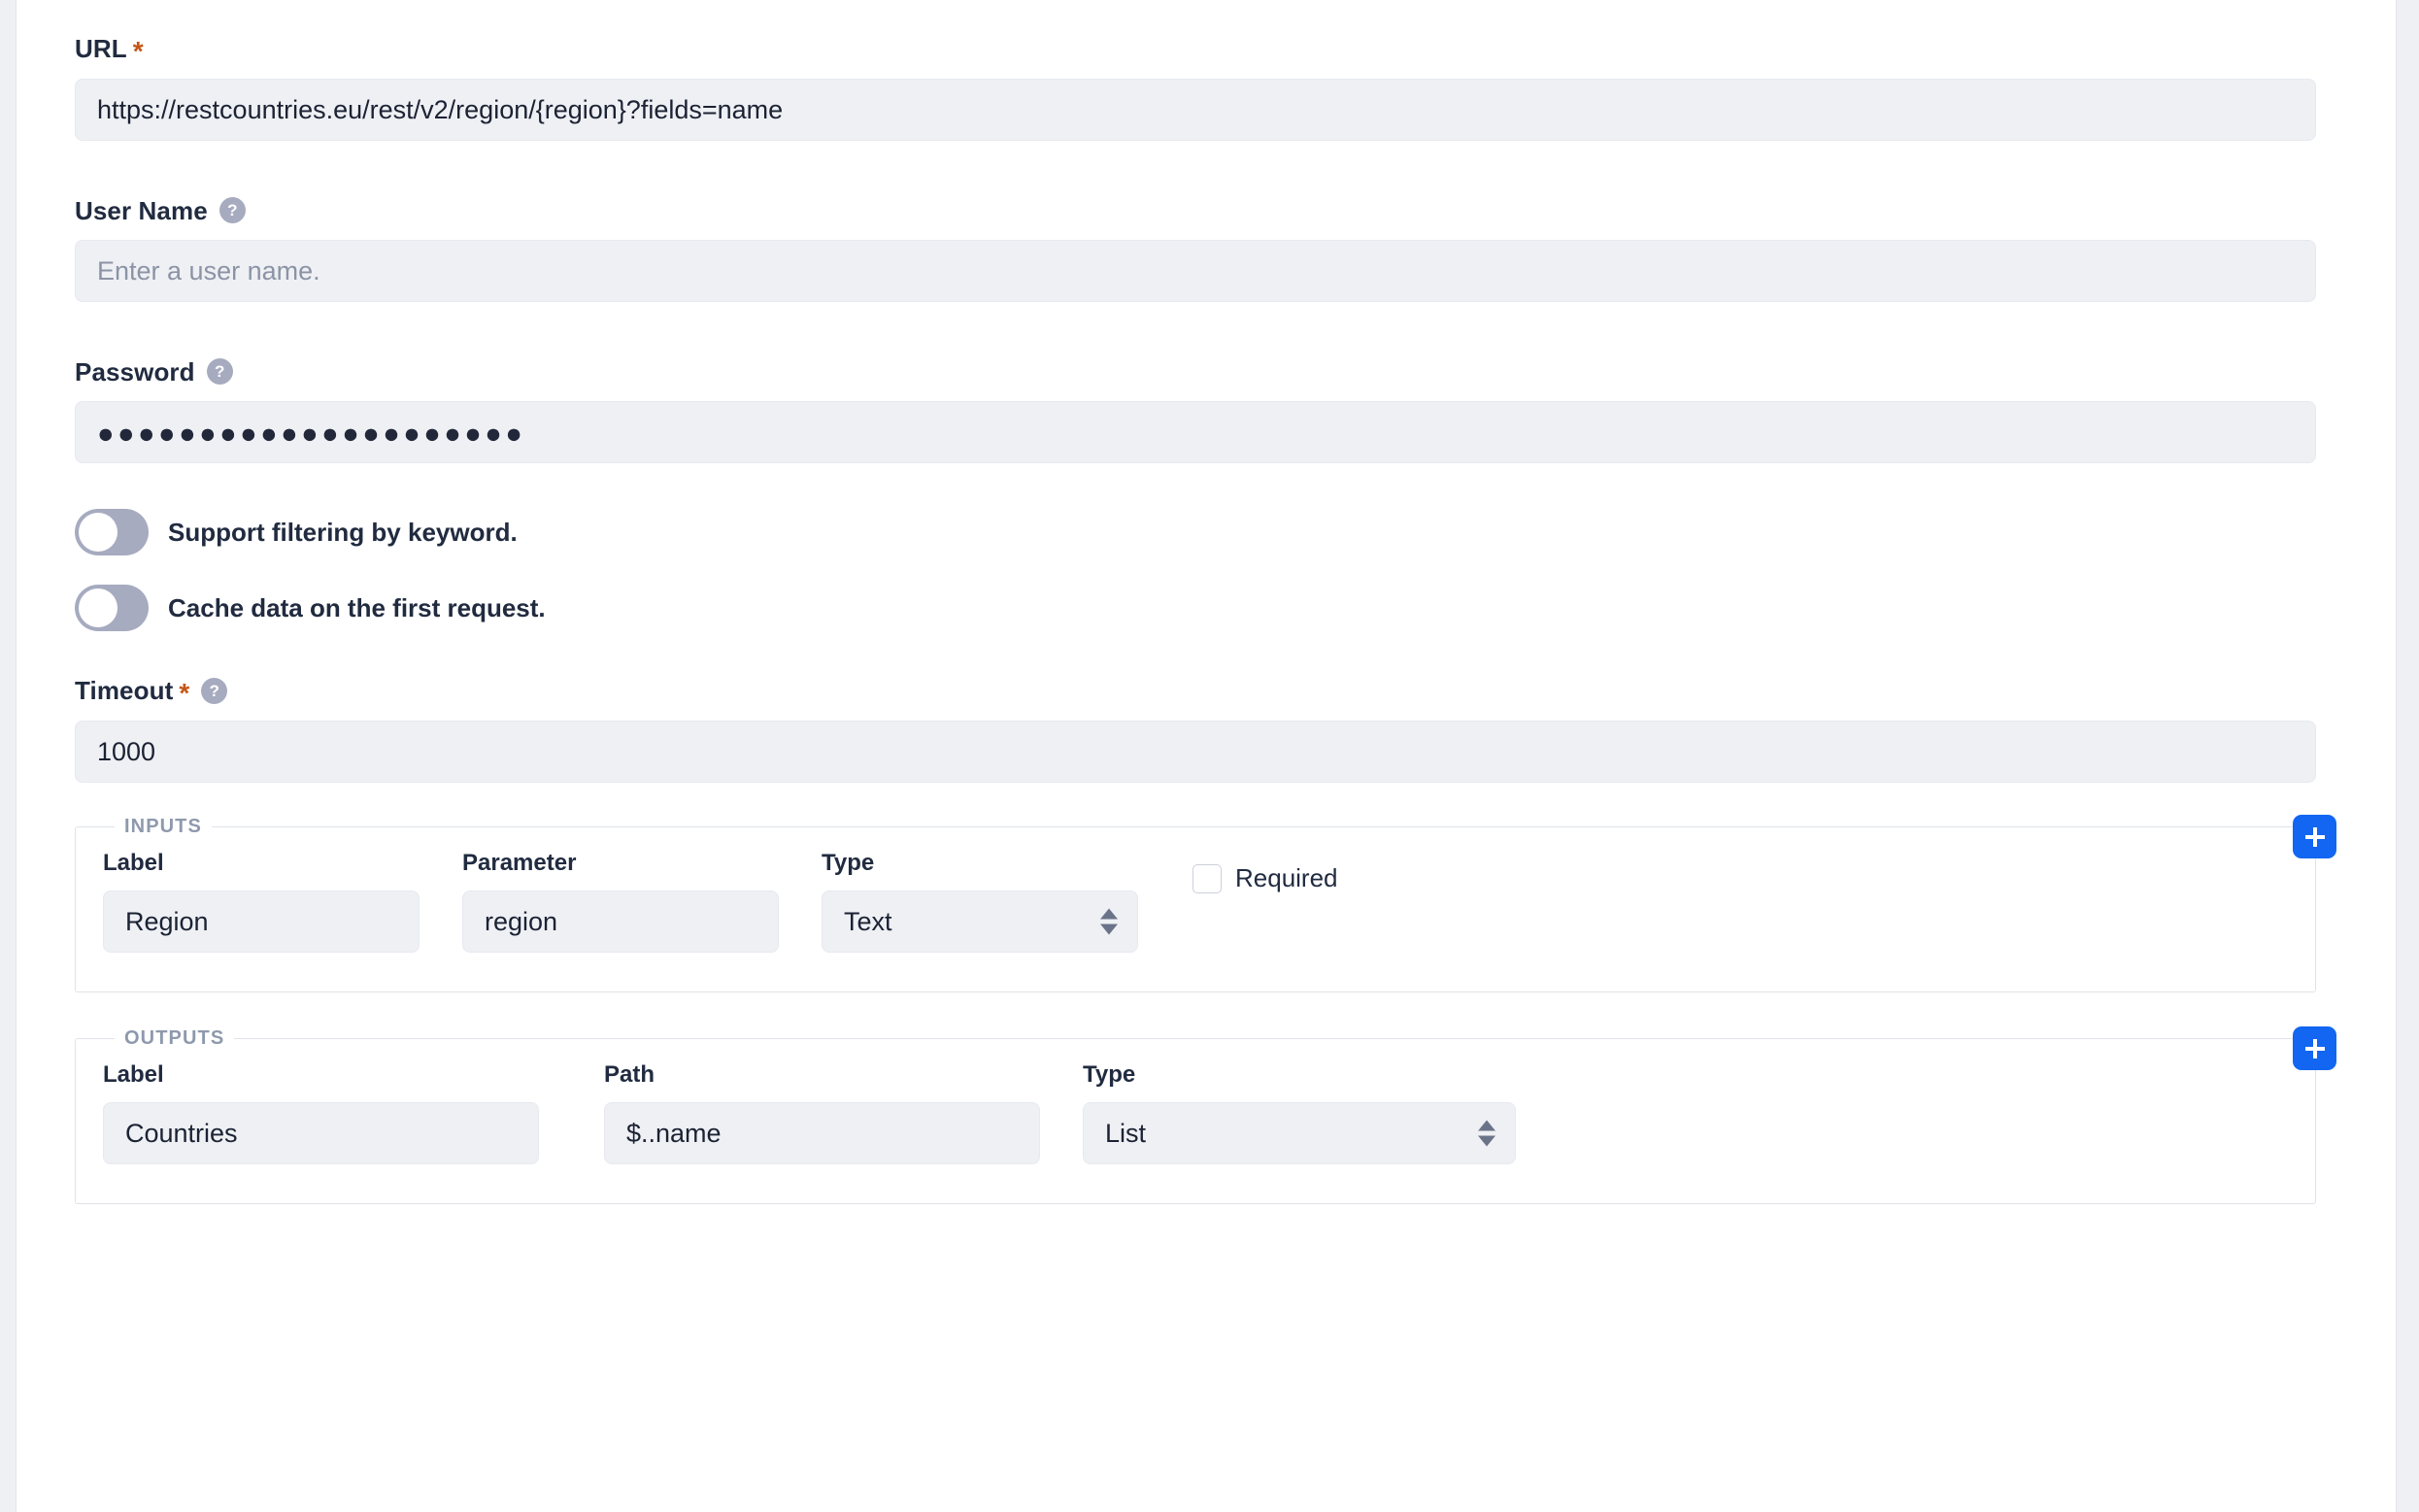 The width and height of the screenshot is (2419, 1512). I want to click on add-output-button, so click(2315, 1048).